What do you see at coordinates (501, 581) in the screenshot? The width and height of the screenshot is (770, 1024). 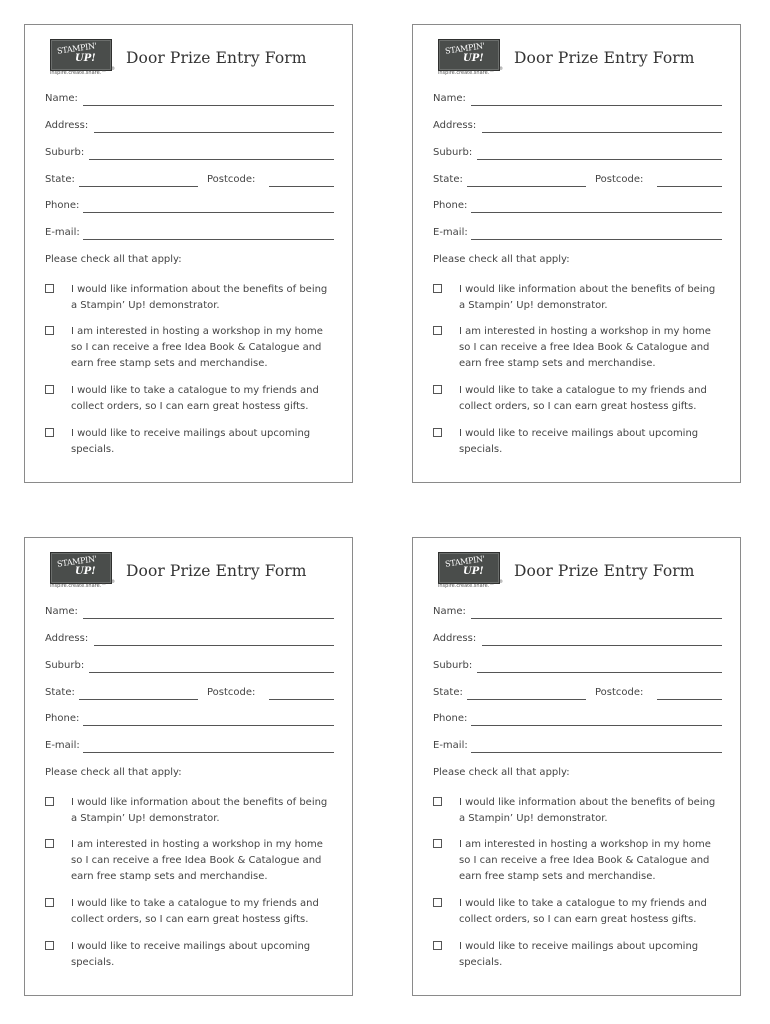 I see `registered-mark: ®` at bounding box center [501, 581].